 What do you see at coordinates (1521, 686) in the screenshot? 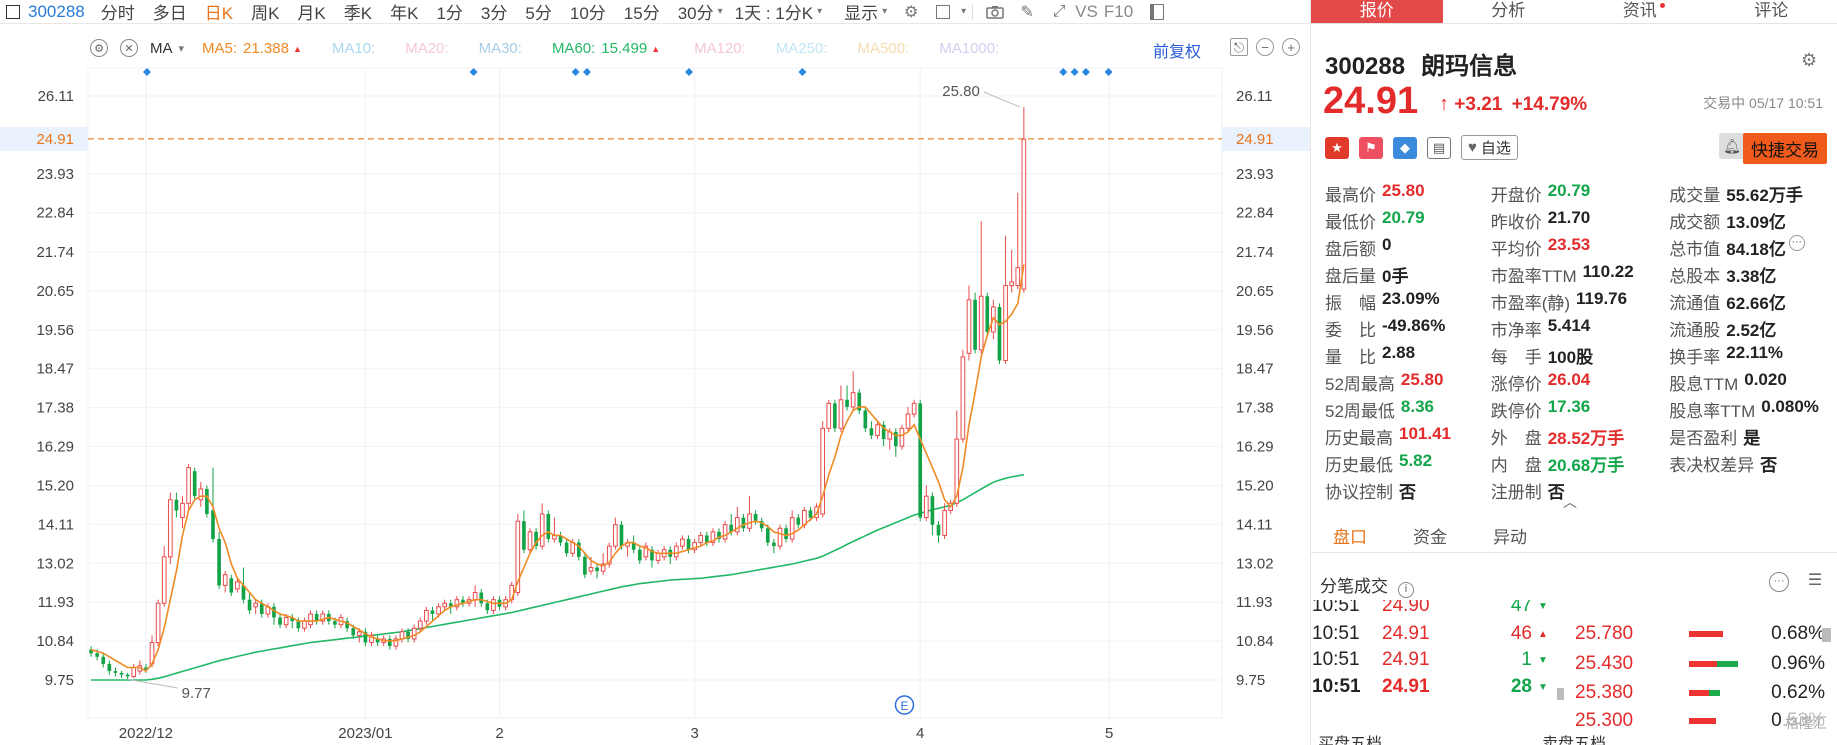
I see `tick-volume: 28` at bounding box center [1521, 686].